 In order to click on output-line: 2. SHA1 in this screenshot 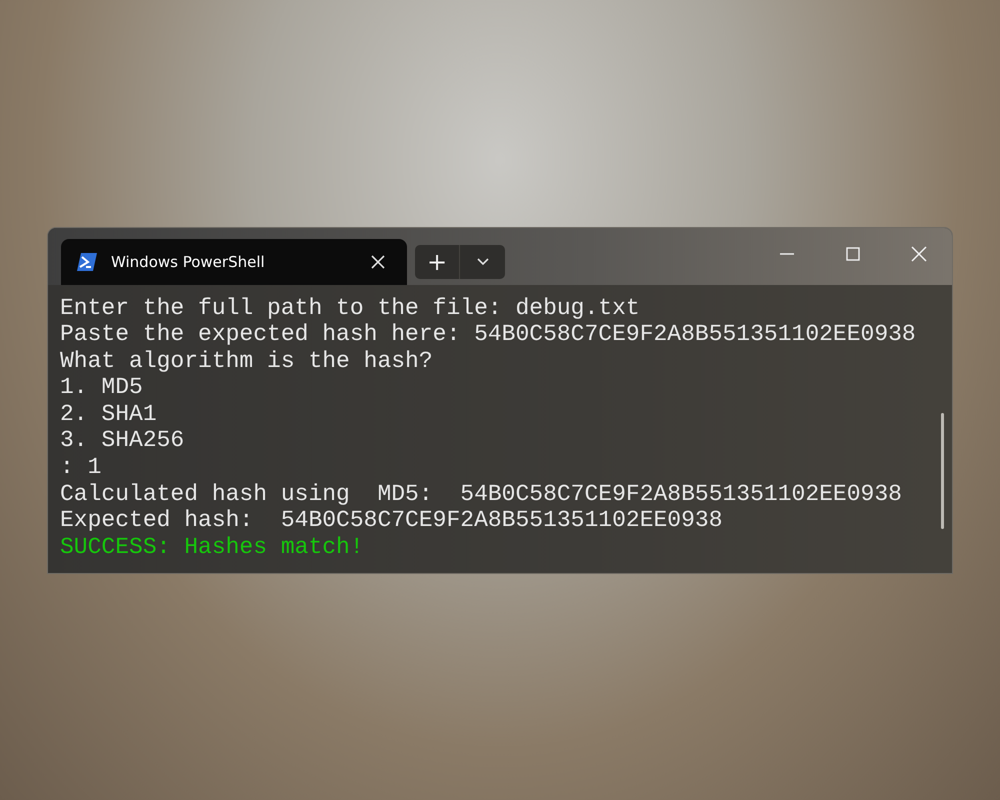, I will do `click(109, 414)`.